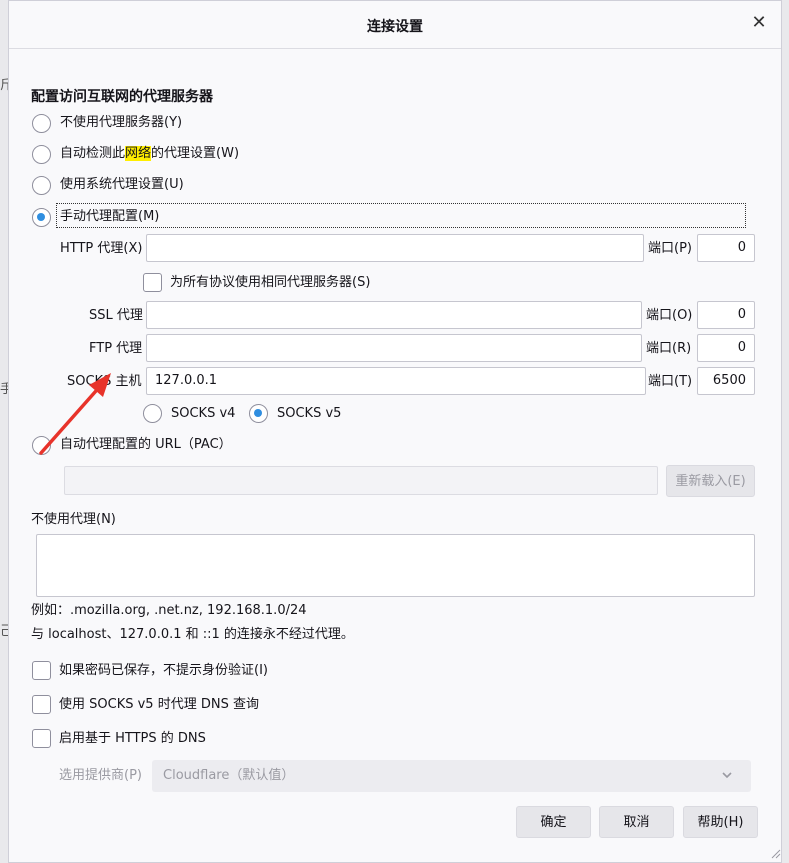 The image size is (789, 863). I want to click on help-button: 帮助(H), so click(720, 822).